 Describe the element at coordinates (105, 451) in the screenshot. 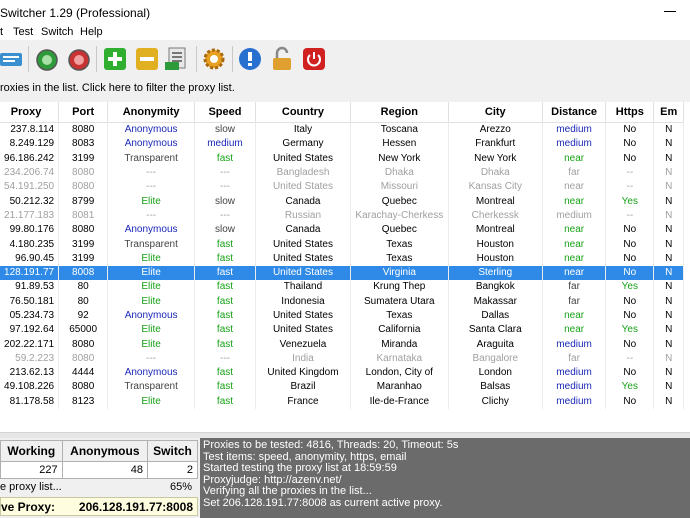

I see `stats-header-anonymous: Anonymous` at that location.